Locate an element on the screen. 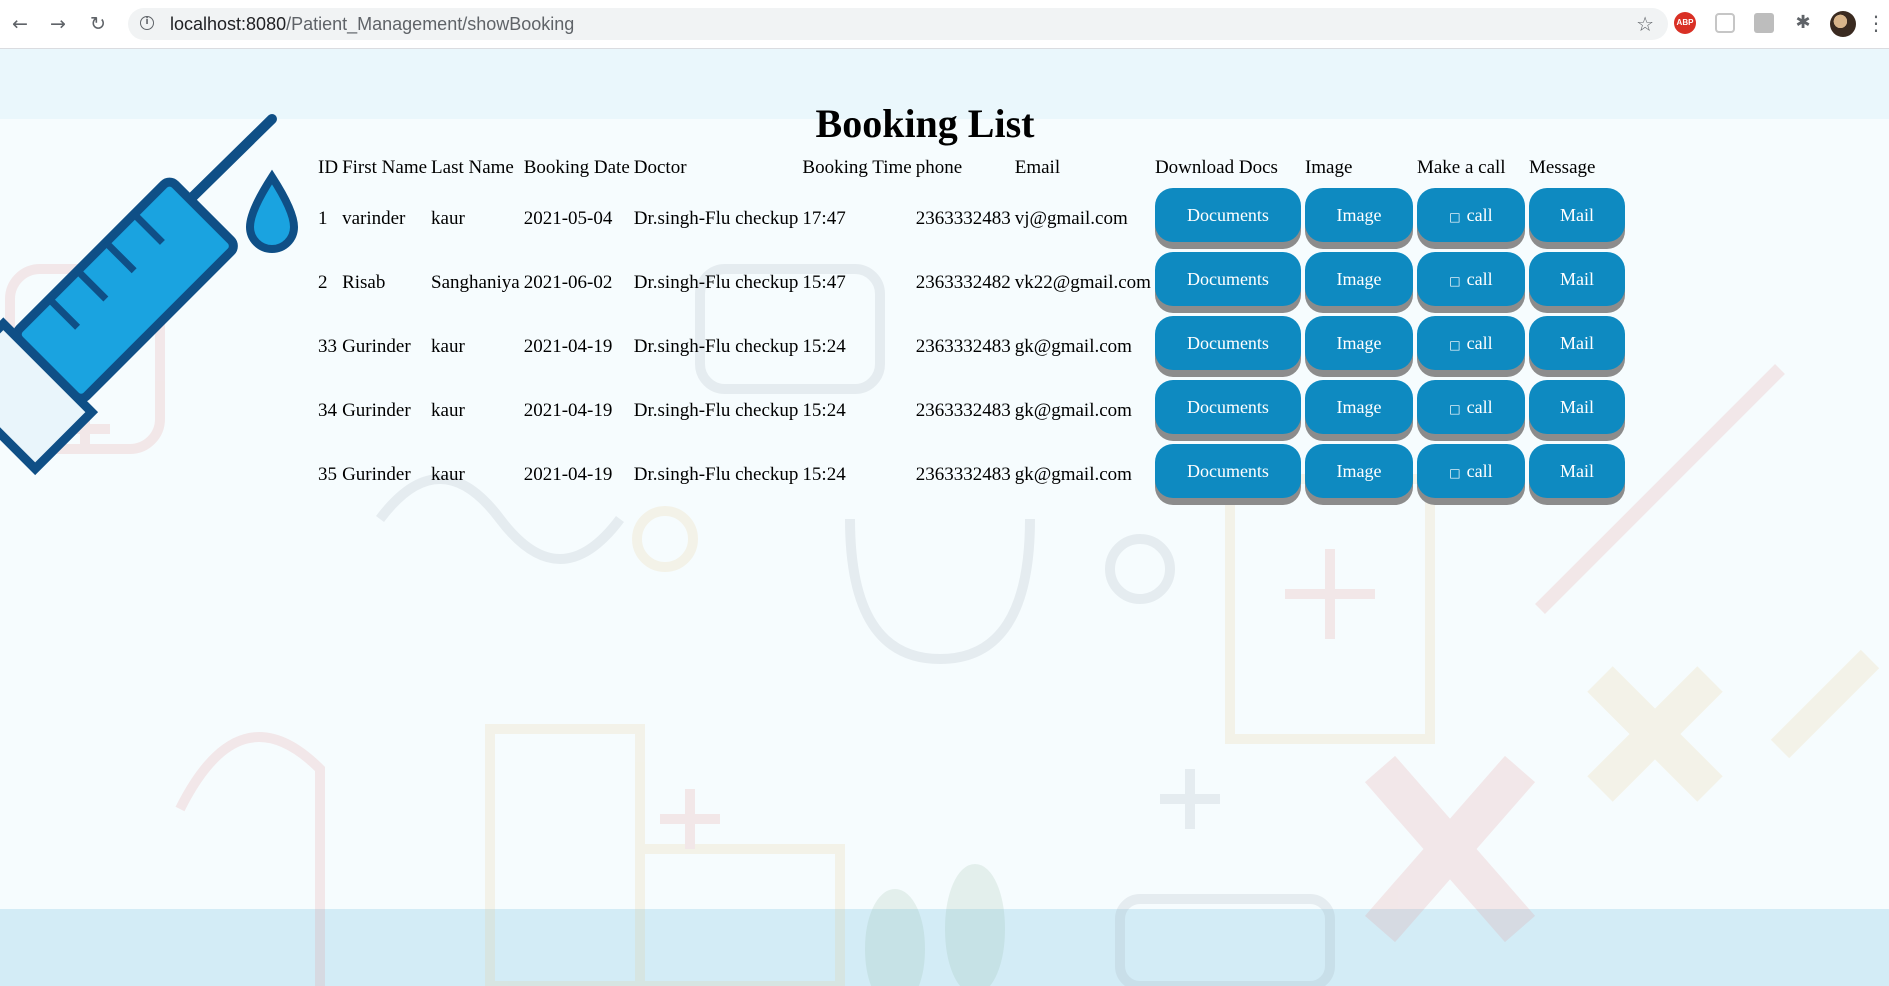 The width and height of the screenshot is (1889, 986). forward-icon: → is located at coordinates (58, 24).